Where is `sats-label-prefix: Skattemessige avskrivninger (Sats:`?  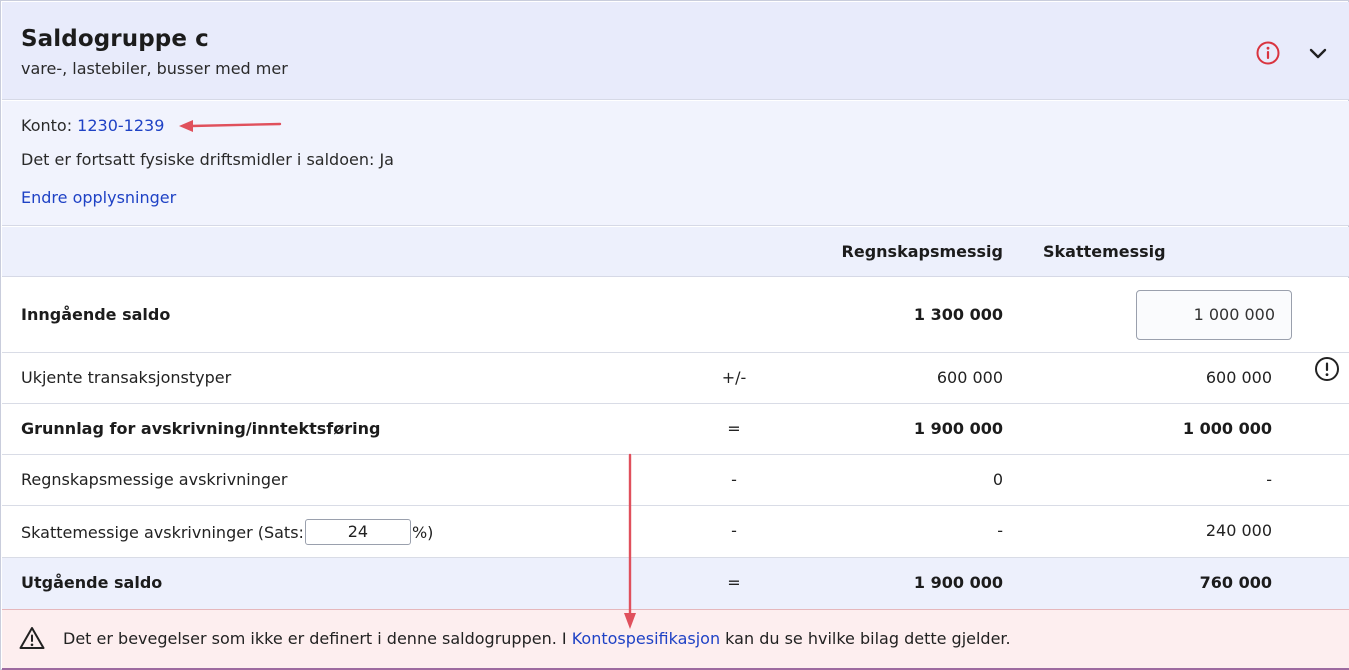 sats-label-prefix: Skattemessige avskrivninger (Sats: is located at coordinates (162, 532).